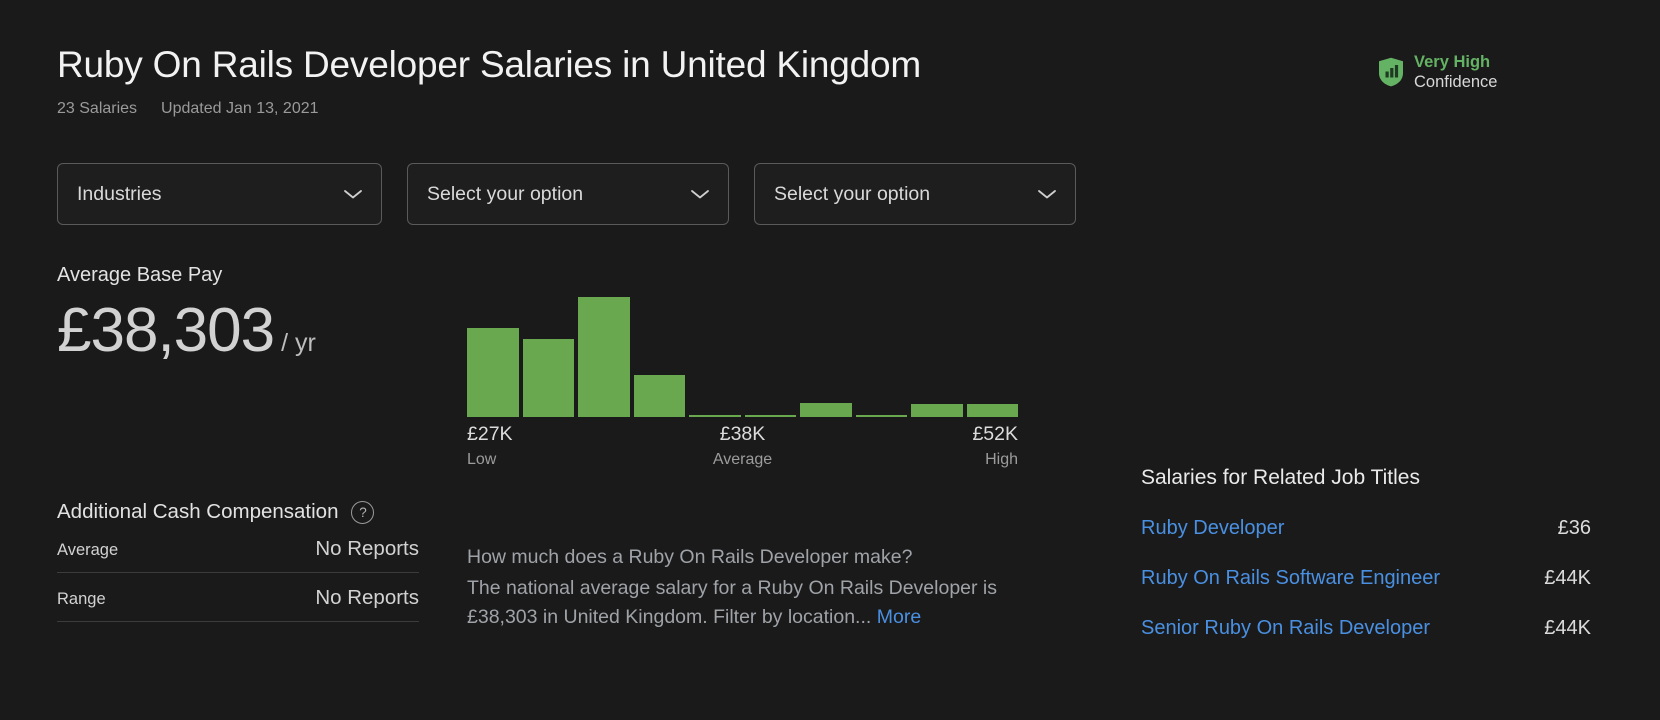 This screenshot has width=1660, height=720. What do you see at coordinates (238, 597) in the screenshot?
I see `acc-row-range: Range No Reports` at bounding box center [238, 597].